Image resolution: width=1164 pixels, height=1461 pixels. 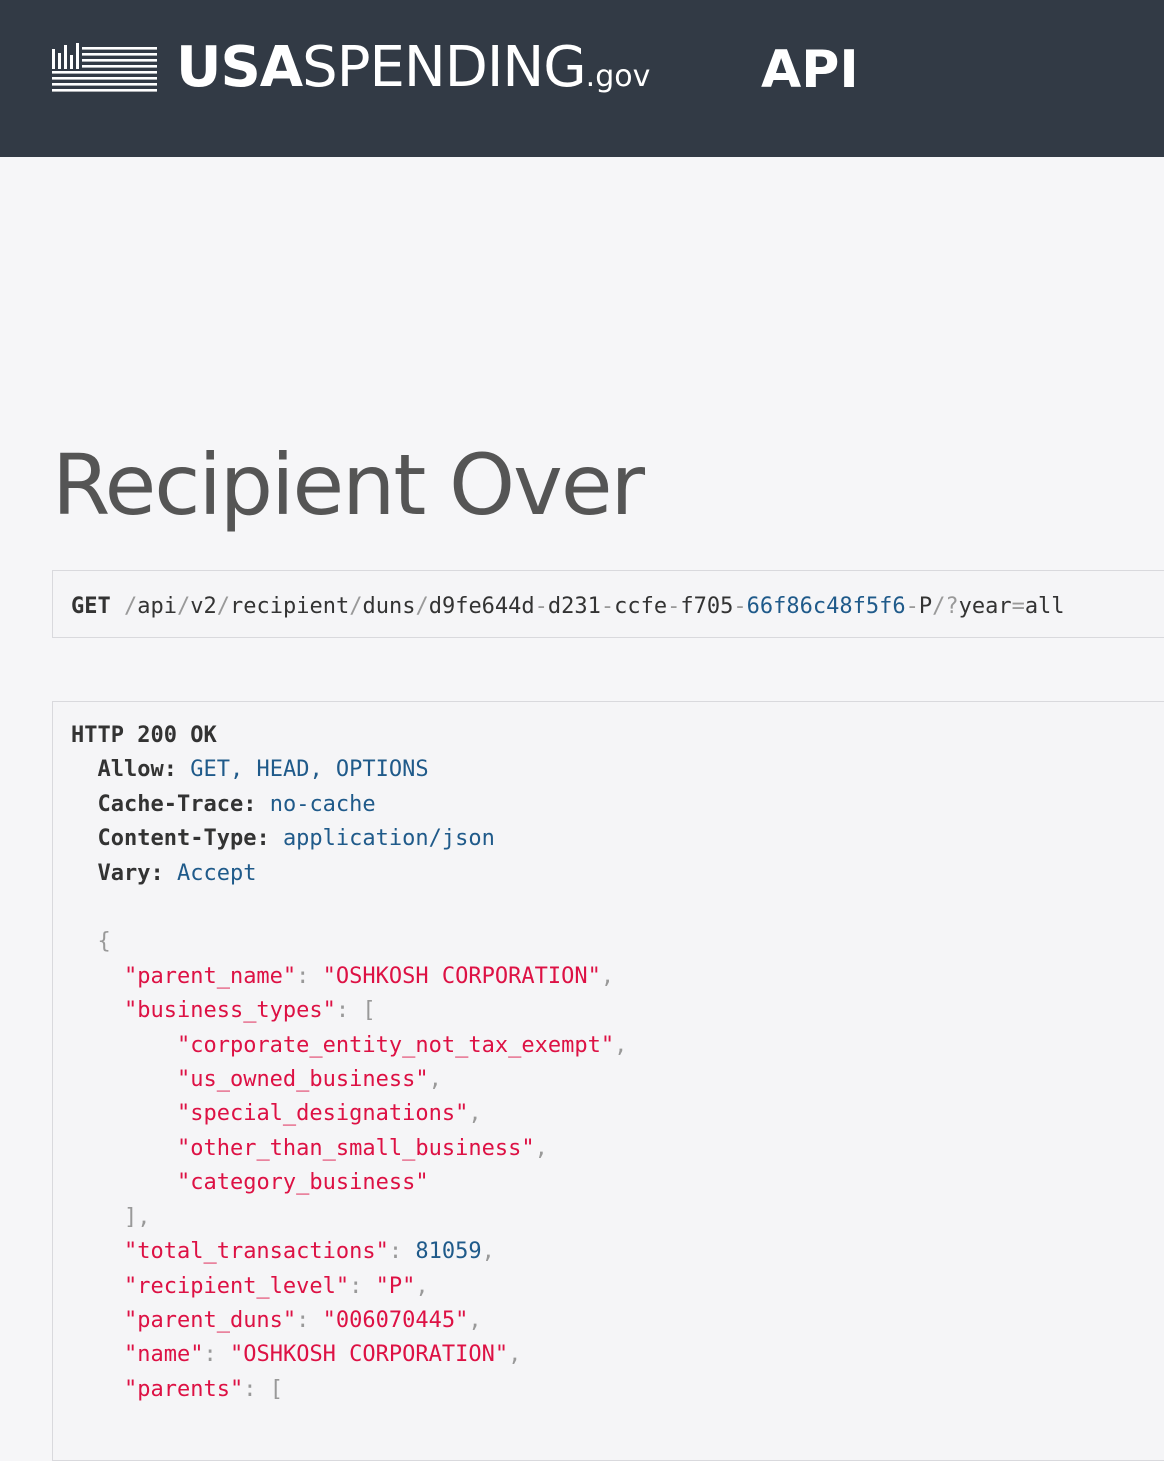 What do you see at coordinates (229, 1011) in the screenshot?
I see `json-key: "business_types"` at bounding box center [229, 1011].